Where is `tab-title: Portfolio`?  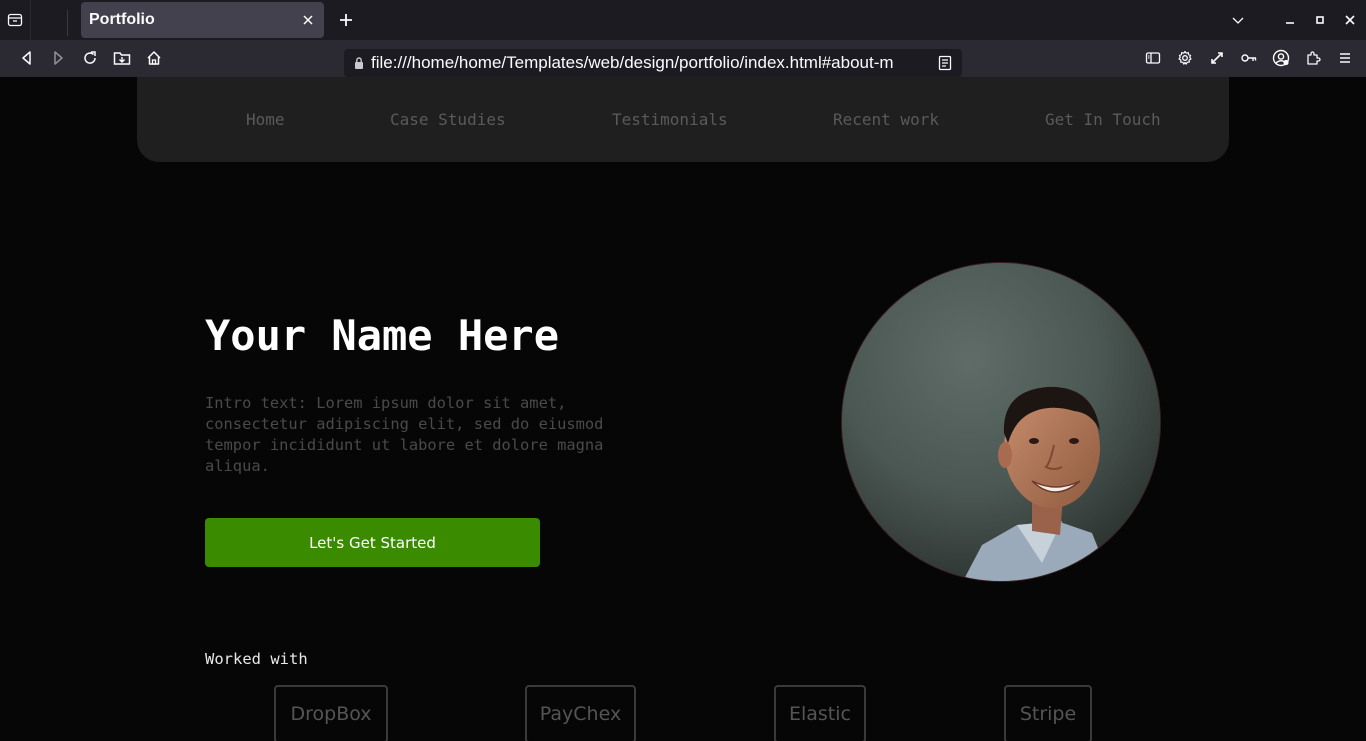 tab-title: Portfolio is located at coordinates (122, 19).